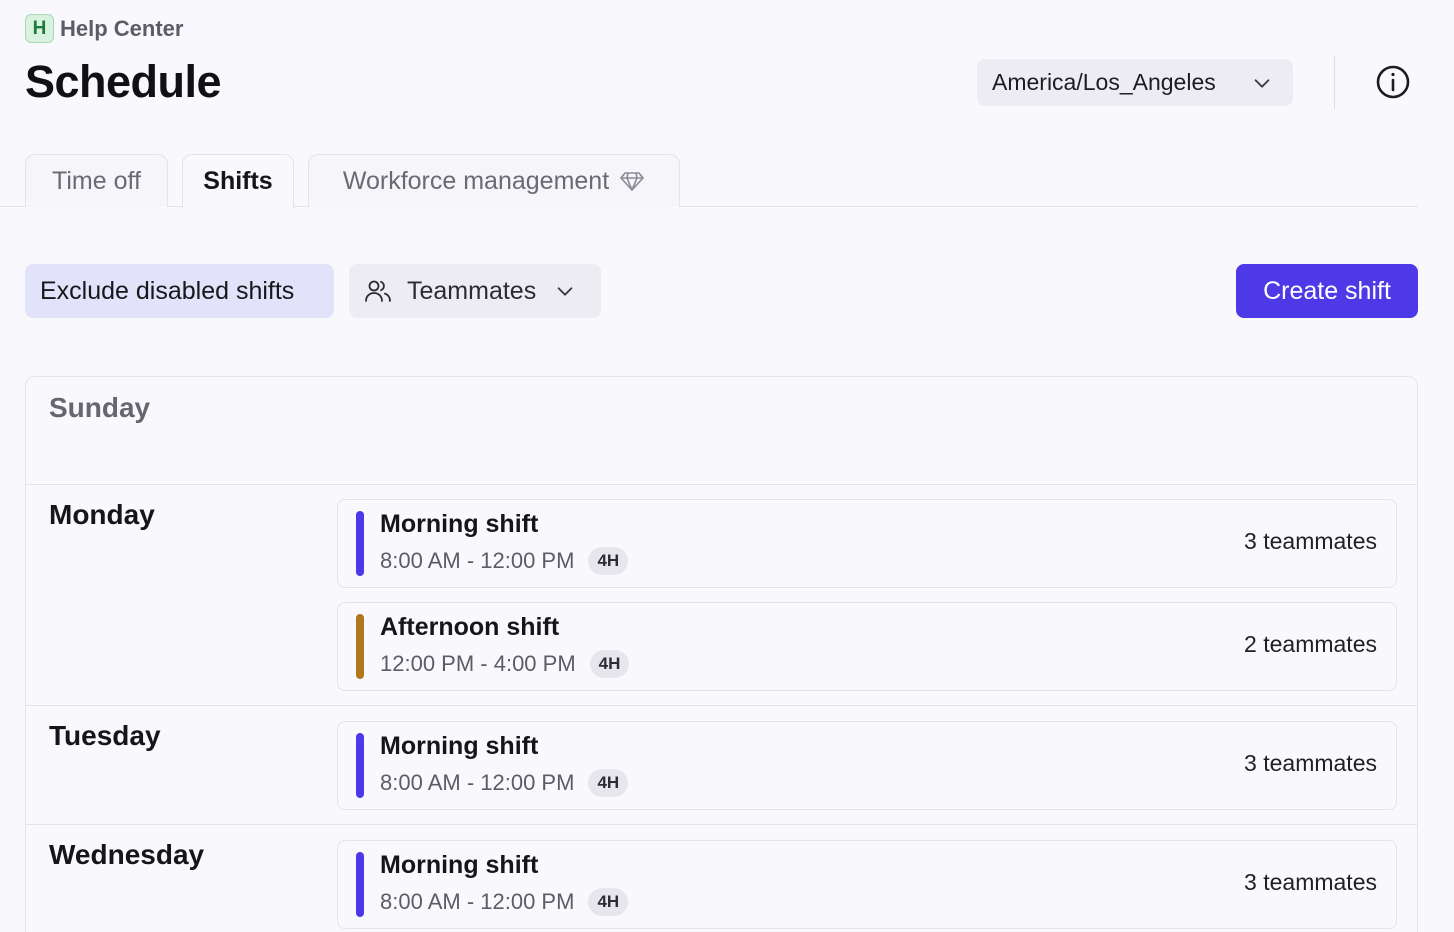  What do you see at coordinates (472, 290) in the screenshot?
I see `teammates-label: Teammates` at bounding box center [472, 290].